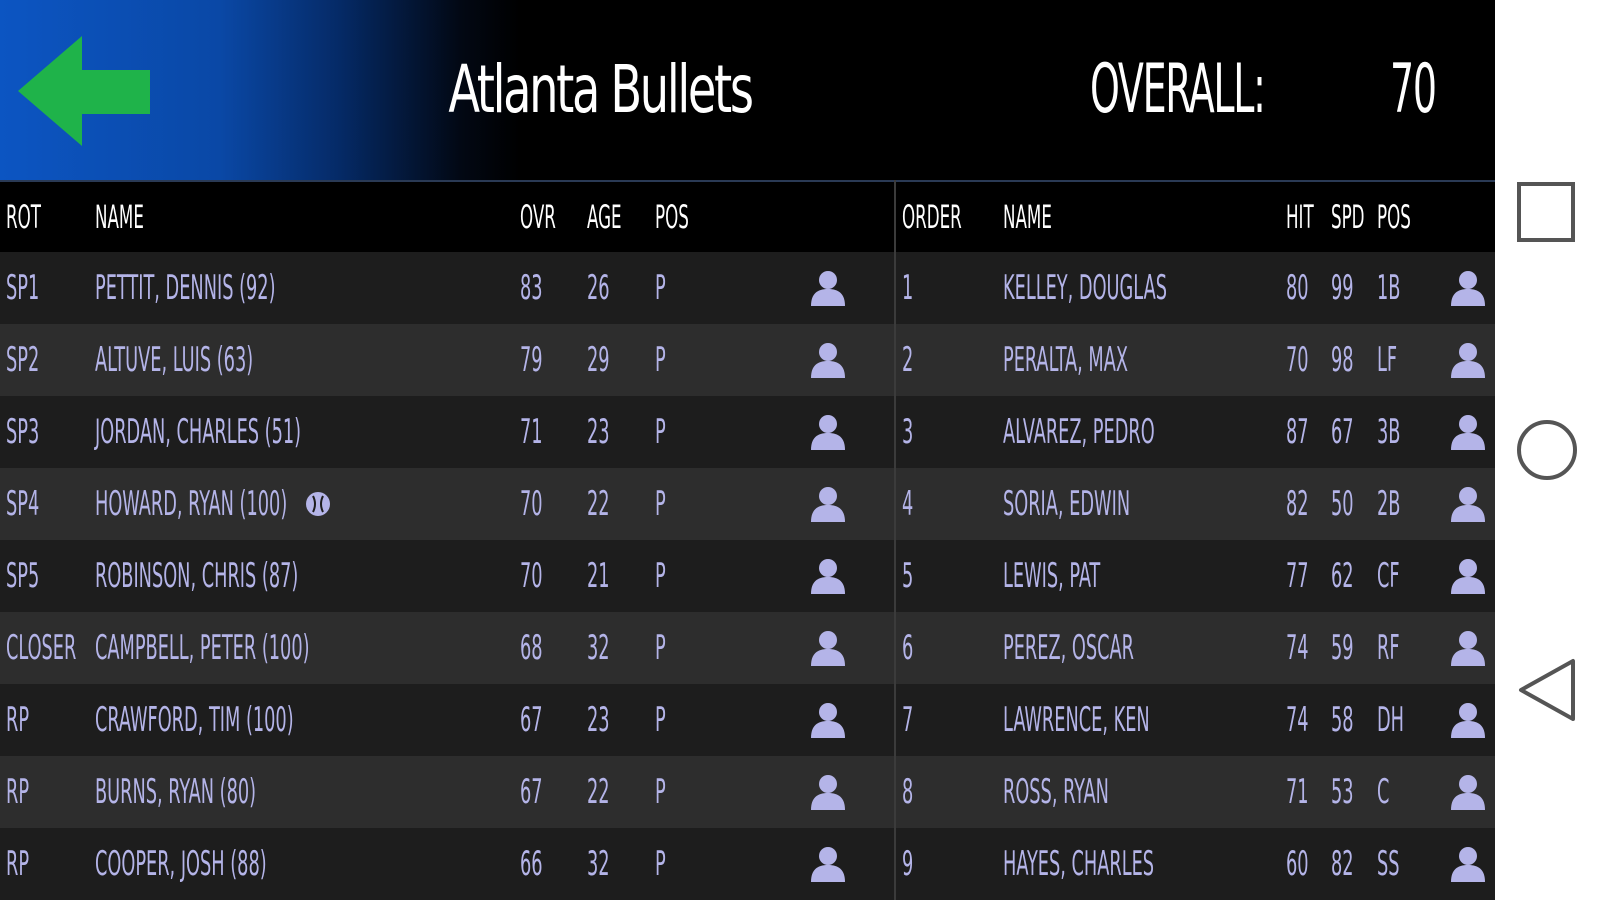  What do you see at coordinates (1195, 720) in the screenshot?
I see `lineup-row: 7 LAWRENCE, KEN 74 58 DH` at bounding box center [1195, 720].